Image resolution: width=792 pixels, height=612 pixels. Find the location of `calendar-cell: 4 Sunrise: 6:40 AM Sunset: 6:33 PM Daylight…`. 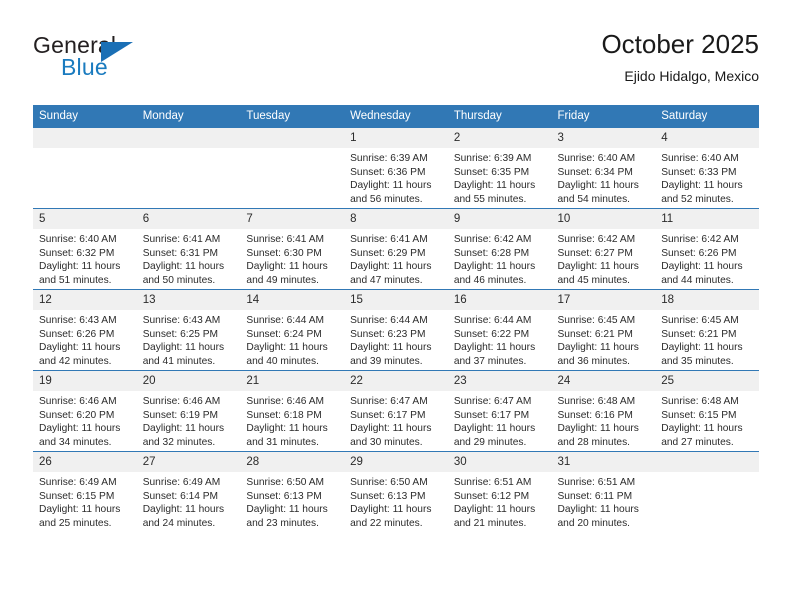

calendar-cell: 4 Sunrise: 6:40 AM Sunset: 6:33 PM Daylight… is located at coordinates (707, 168).